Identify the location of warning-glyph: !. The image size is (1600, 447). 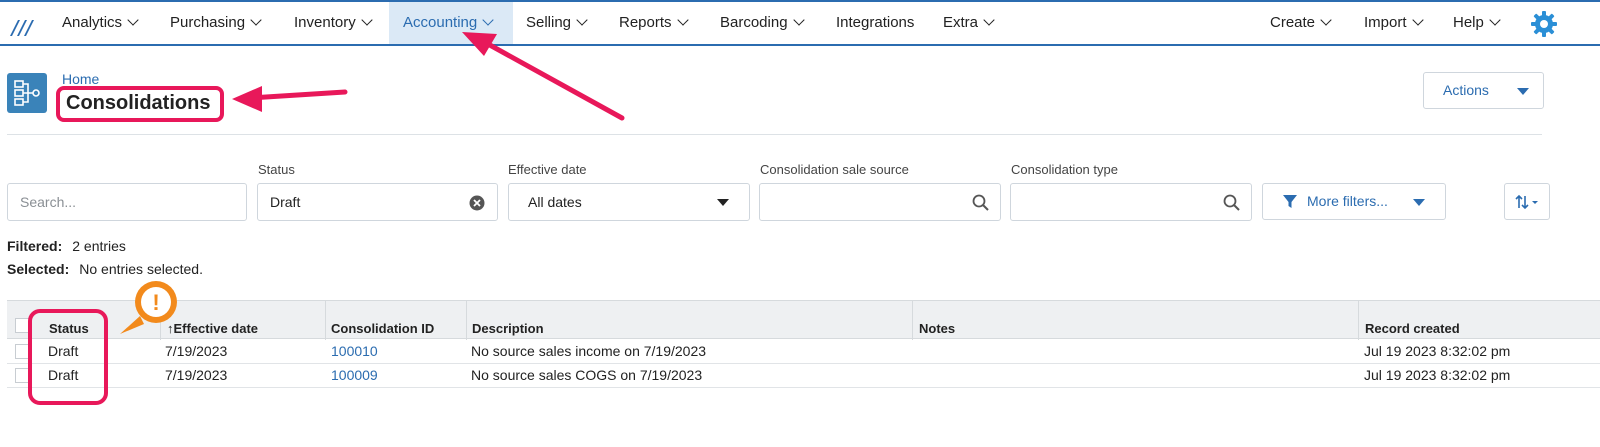
(155, 302).